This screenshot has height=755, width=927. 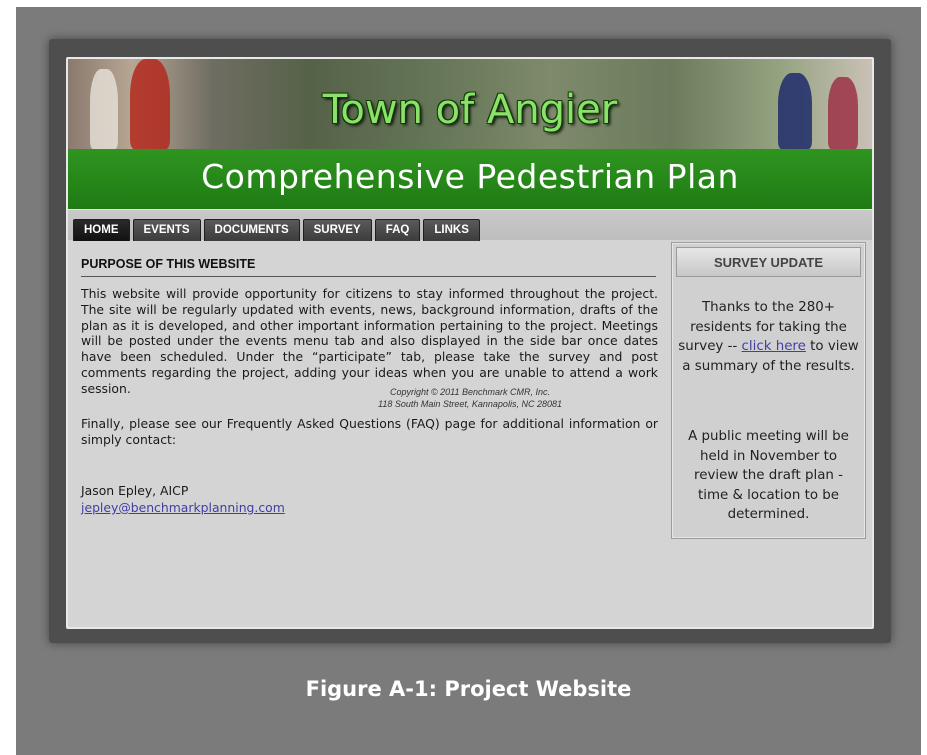 I want to click on tab-survey: SURVEY, so click(x=337, y=230).